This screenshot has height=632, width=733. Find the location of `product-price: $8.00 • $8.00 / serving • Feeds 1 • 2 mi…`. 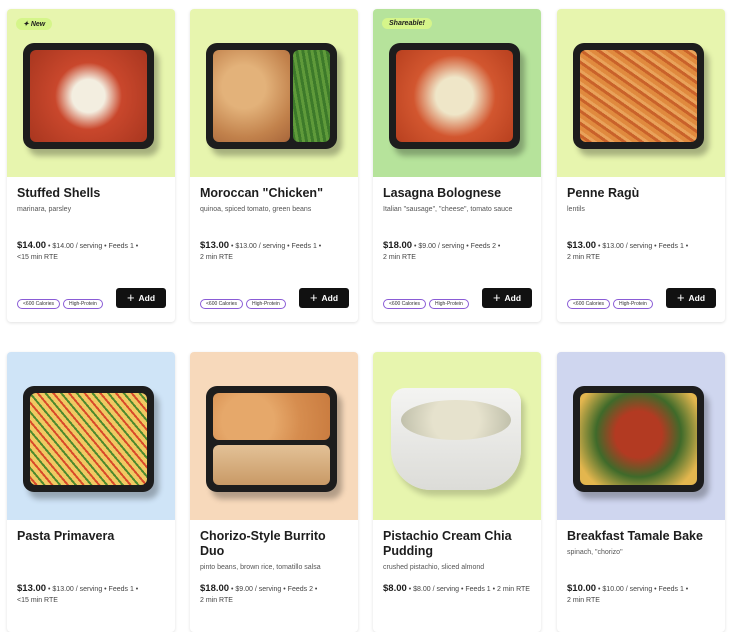

product-price: $8.00 • $8.00 / serving • Feeds 1 • 2 mi… is located at coordinates (456, 588).